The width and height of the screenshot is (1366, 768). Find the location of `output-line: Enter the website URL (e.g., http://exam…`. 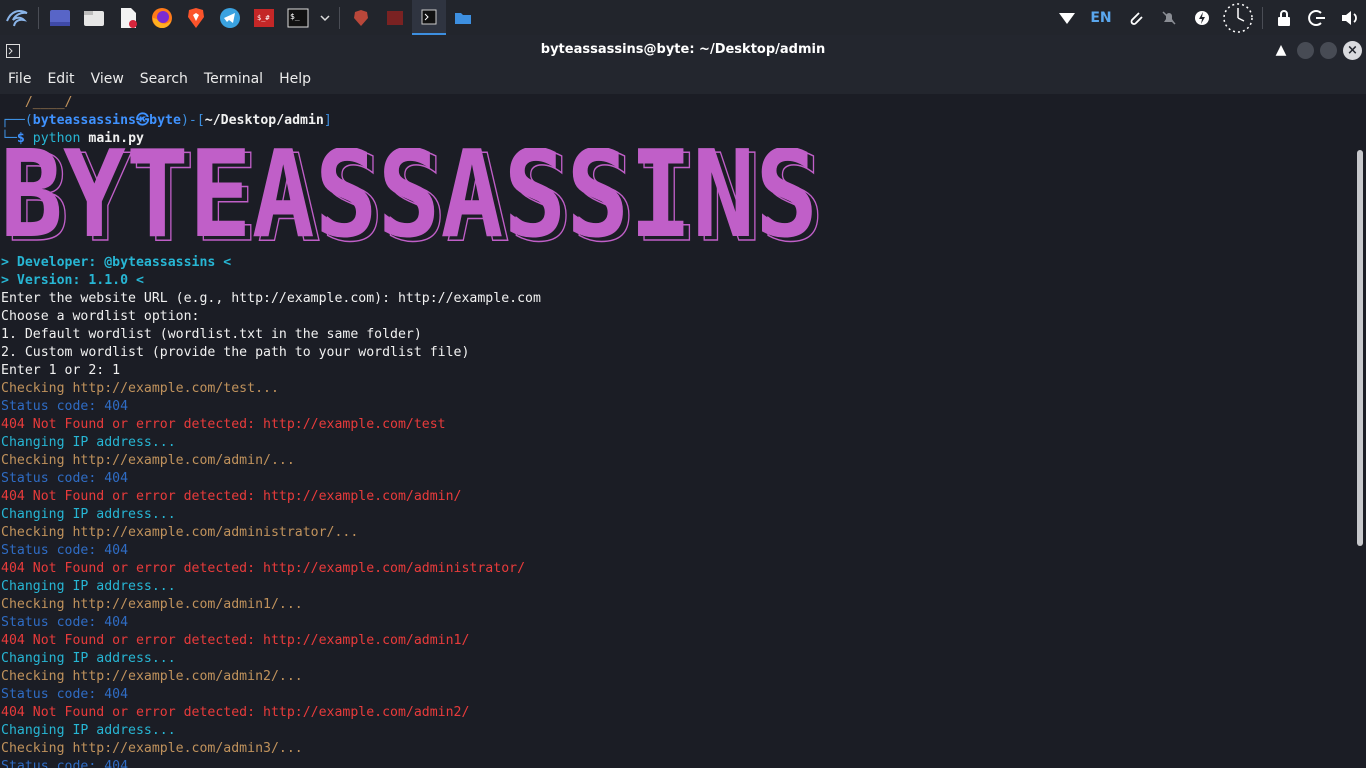

output-line: Enter the website URL (e.g., http://exam… is located at coordinates (271, 298).